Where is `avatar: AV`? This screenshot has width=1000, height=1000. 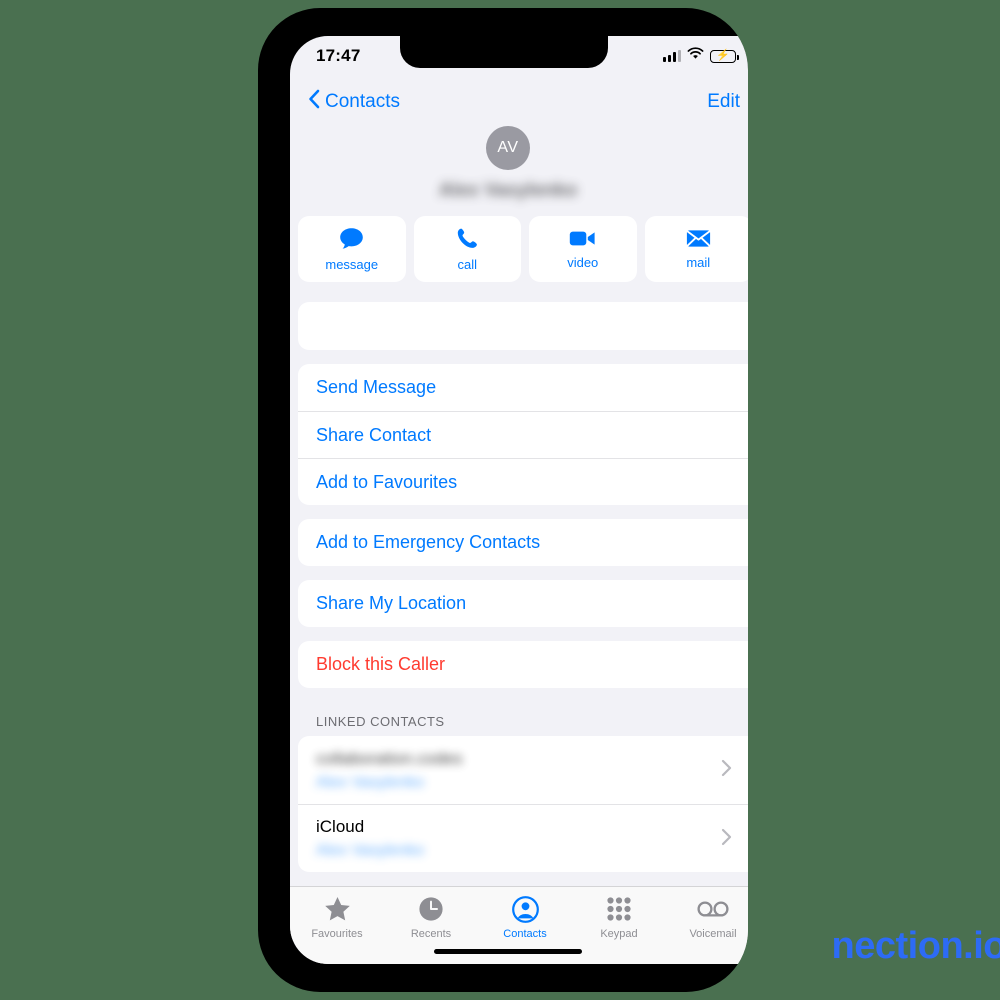 avatar: AV is located at coordinates (508, 148).